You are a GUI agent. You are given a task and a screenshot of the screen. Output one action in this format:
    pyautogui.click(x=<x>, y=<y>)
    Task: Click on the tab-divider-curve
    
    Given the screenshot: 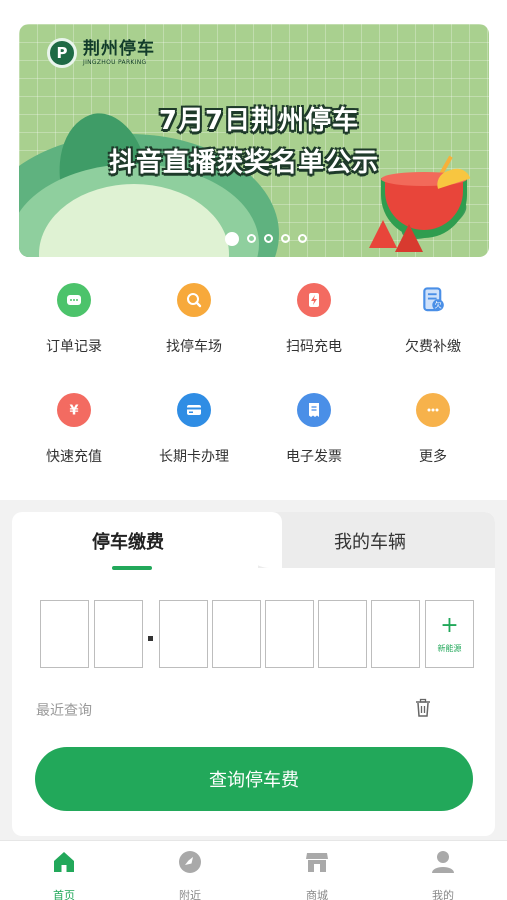 What is the action you would take?
    pyautogui.click(x=262, y=540)
    